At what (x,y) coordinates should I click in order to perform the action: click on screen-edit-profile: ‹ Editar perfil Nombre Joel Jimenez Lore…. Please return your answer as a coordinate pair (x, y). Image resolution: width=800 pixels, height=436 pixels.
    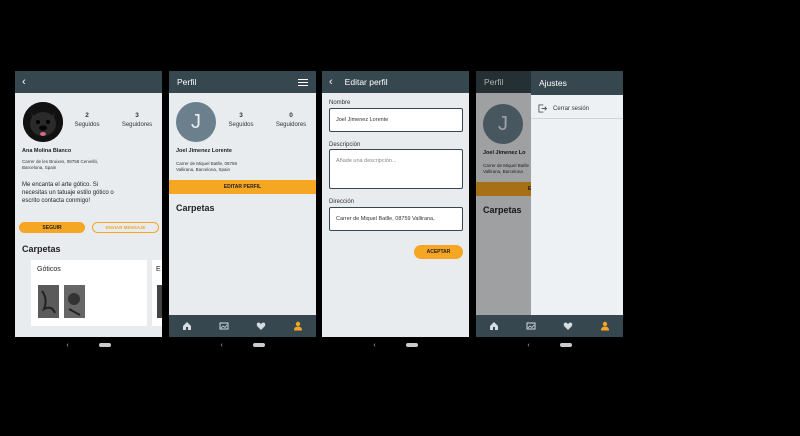
    Looking at the image, I should click on (395, 204).